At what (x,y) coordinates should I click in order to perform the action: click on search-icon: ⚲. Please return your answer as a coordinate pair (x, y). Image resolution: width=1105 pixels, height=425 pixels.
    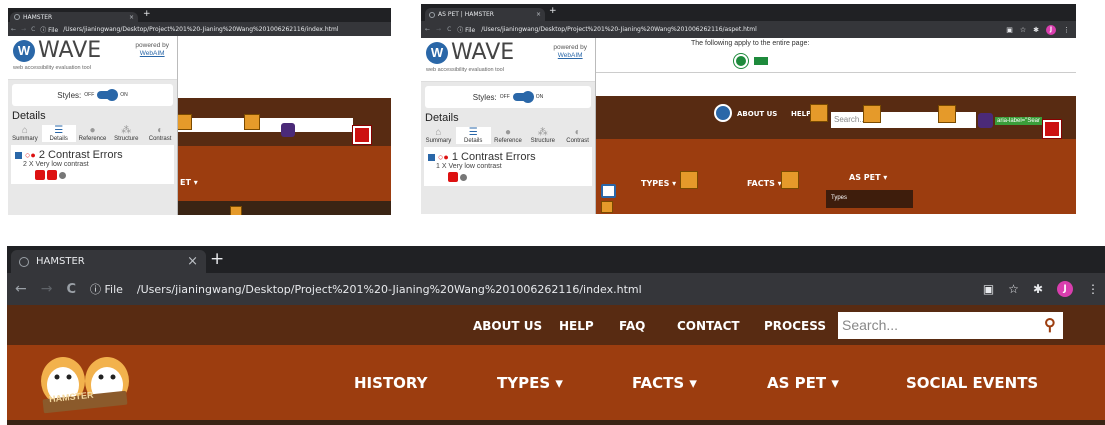
    Looking at the image, I should click on (1050, 325).